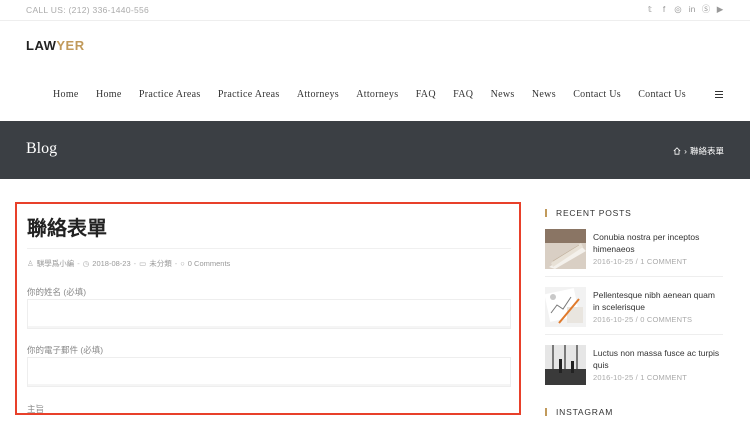  What do you see at coordinates (706, 9) in the screenshot?
I see `skype-icon: Ⓢ` at bounding box center [706, 9].